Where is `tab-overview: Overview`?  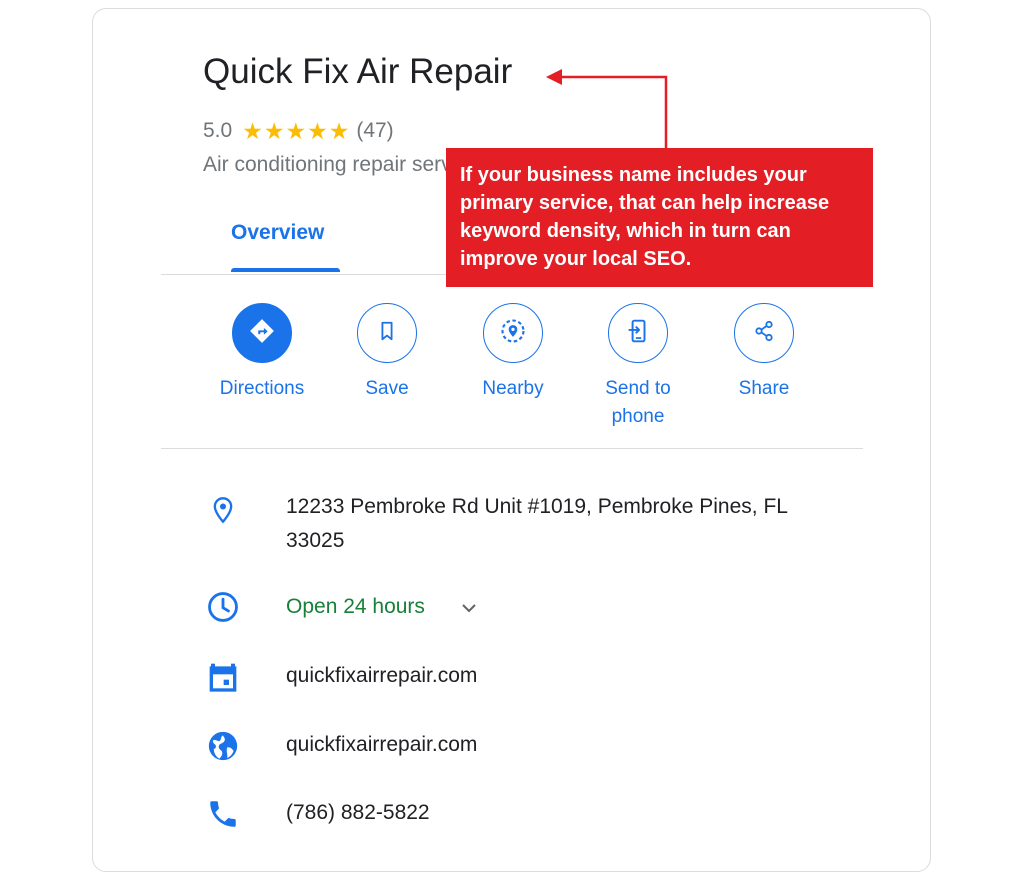
tab-overview: Overview is located at coordinates (277, 233).